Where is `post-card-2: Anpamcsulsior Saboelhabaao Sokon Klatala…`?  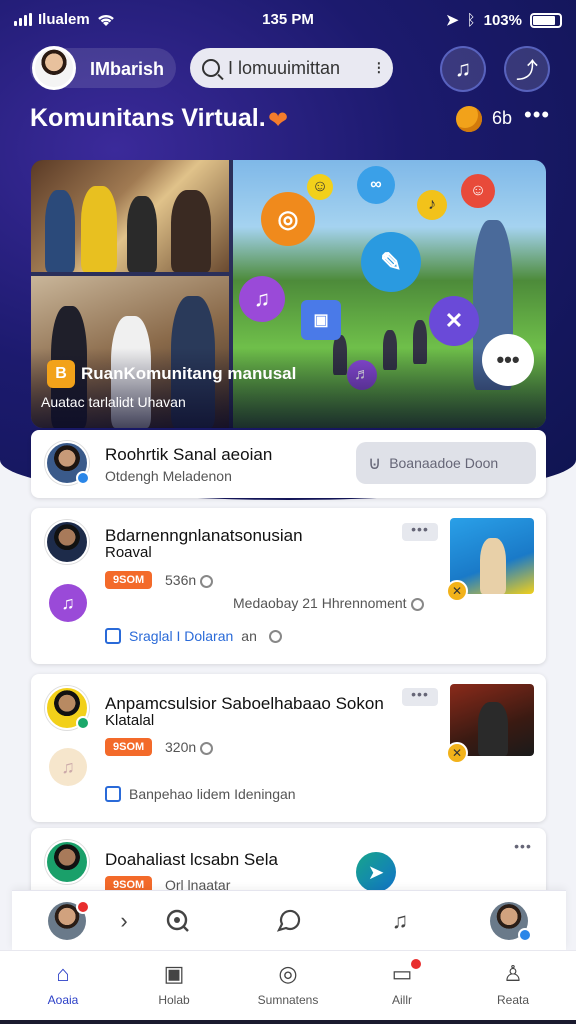 post-card-2: Anpamcsulsior Saboelhabaao Sokon Klatala… is located at coordinates (288, 748).